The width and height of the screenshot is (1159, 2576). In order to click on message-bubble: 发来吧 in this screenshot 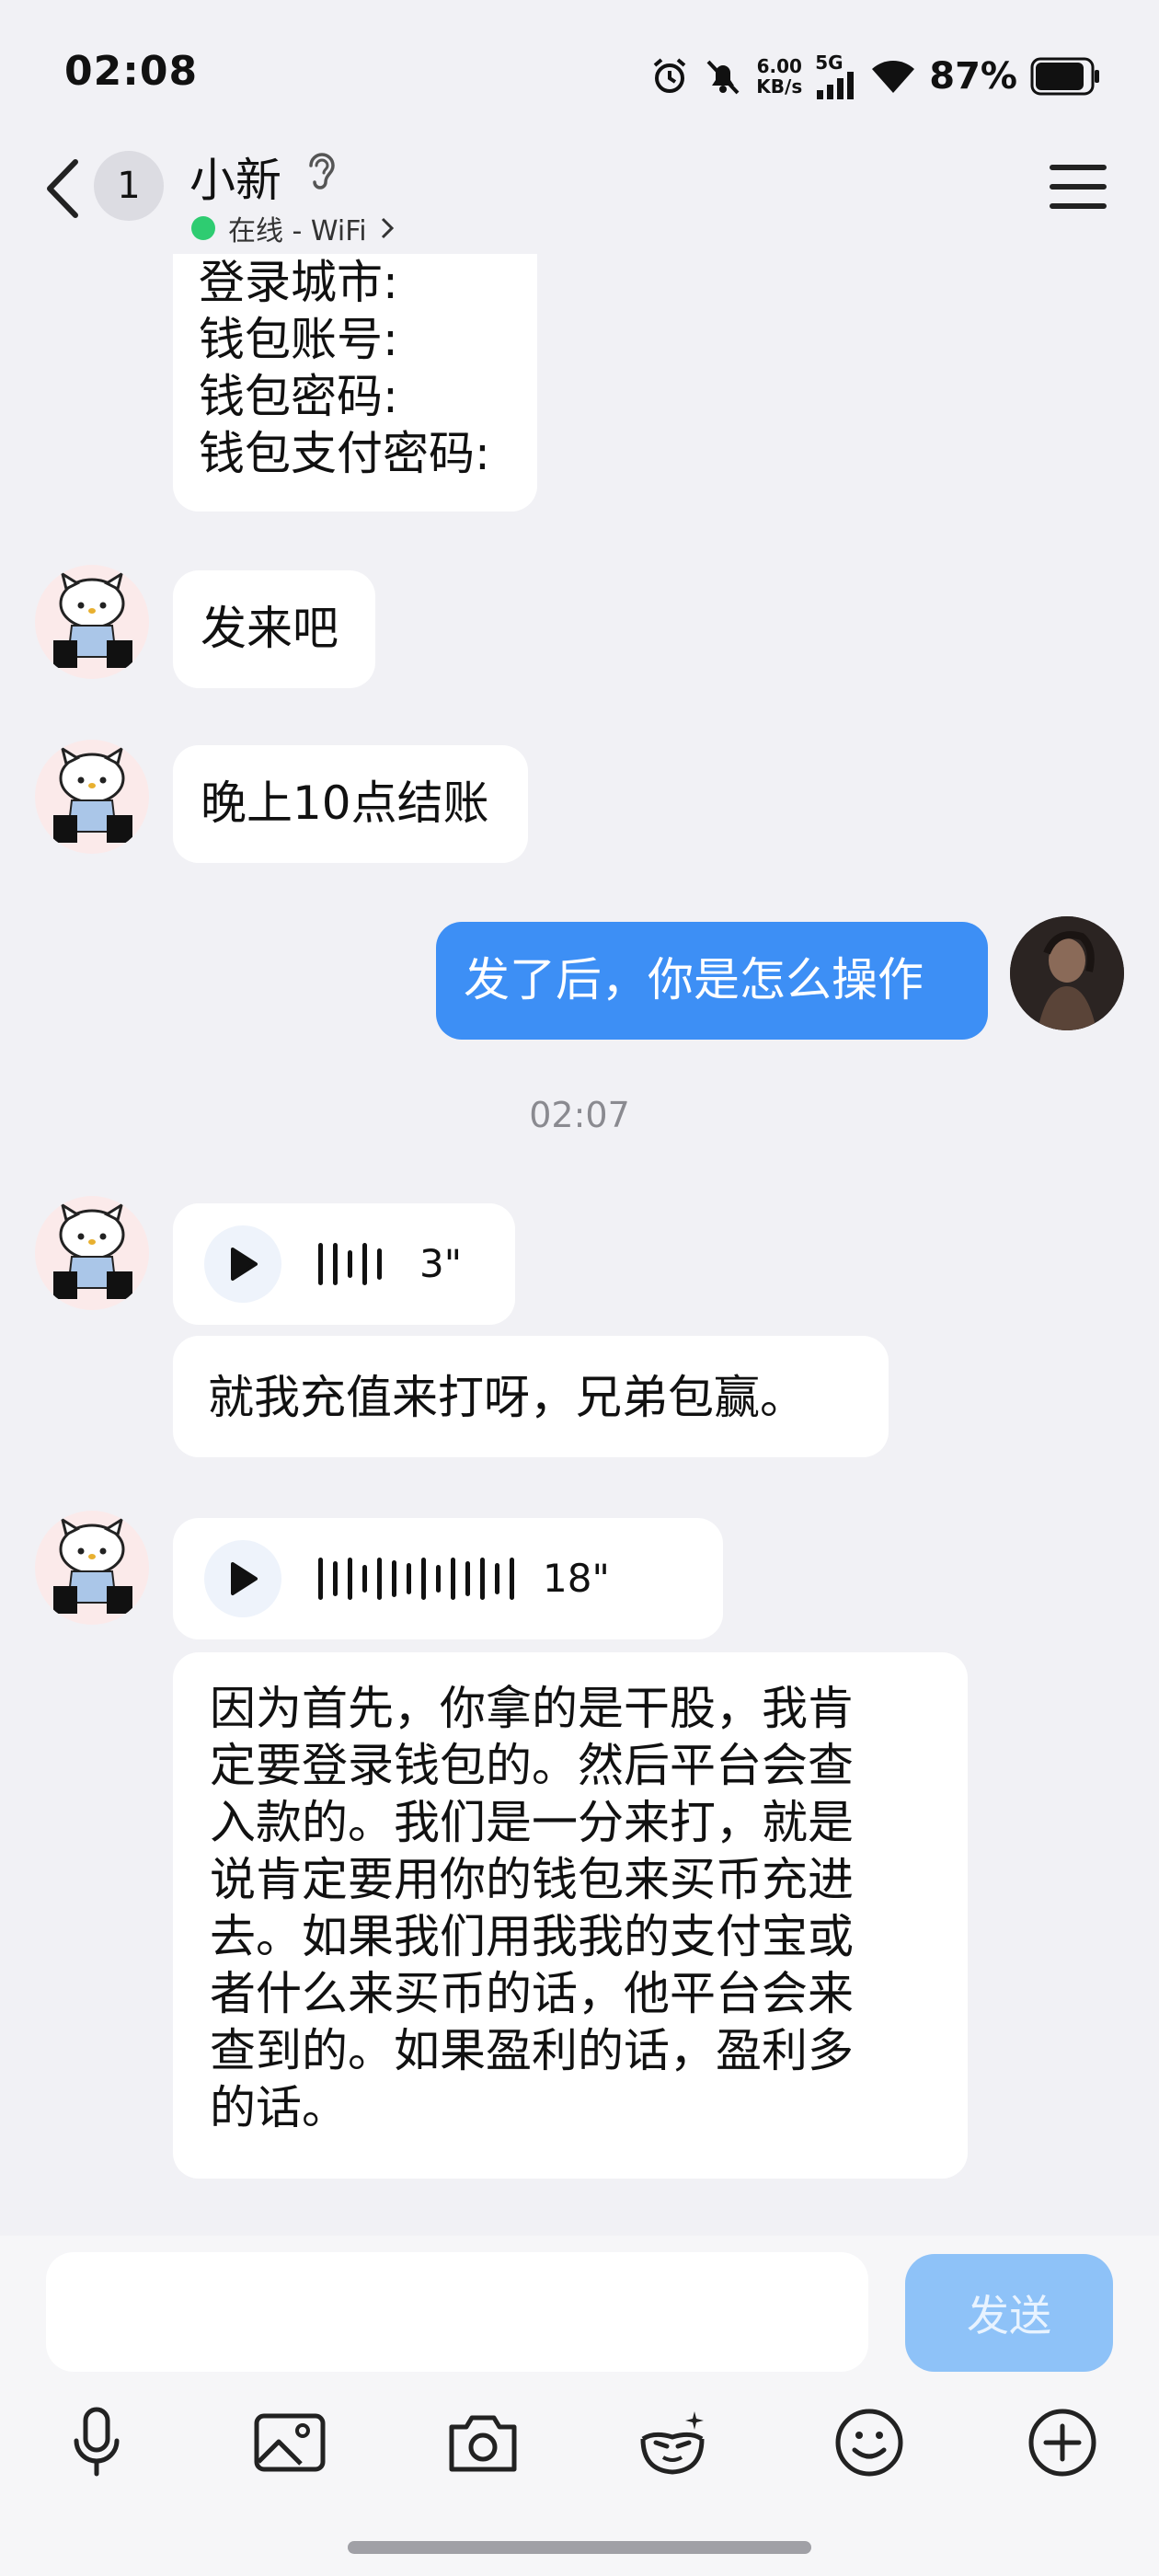, I will do `click(274, 629)`.